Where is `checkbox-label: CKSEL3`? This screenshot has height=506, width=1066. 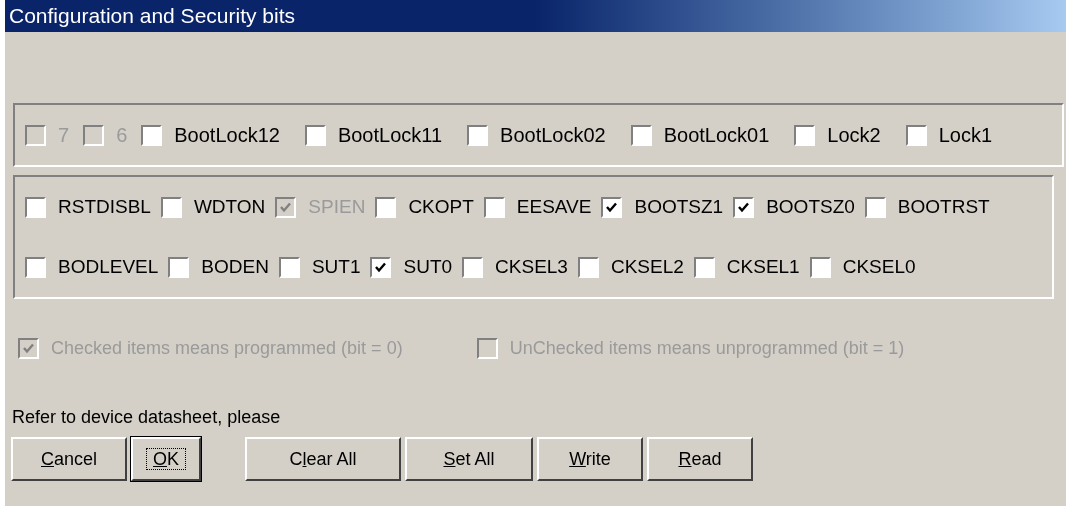
checkbox-label: CKSEL3 is located at coordinates (531, 266).